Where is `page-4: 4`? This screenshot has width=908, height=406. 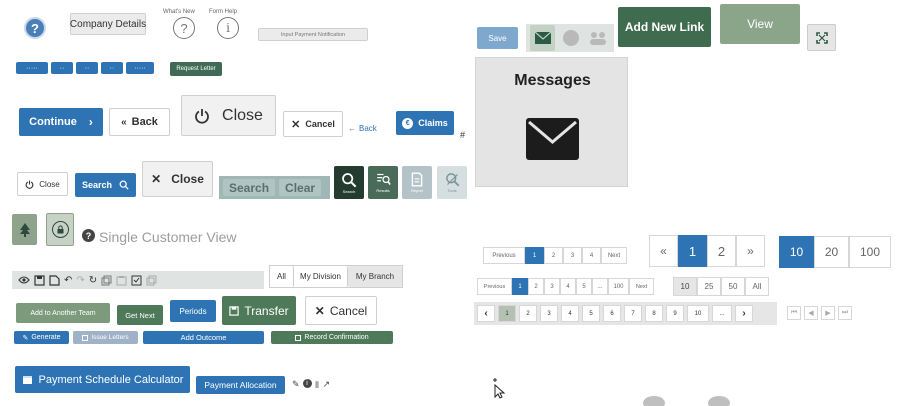 page-4: 4 is located at coordinates (591, 255).